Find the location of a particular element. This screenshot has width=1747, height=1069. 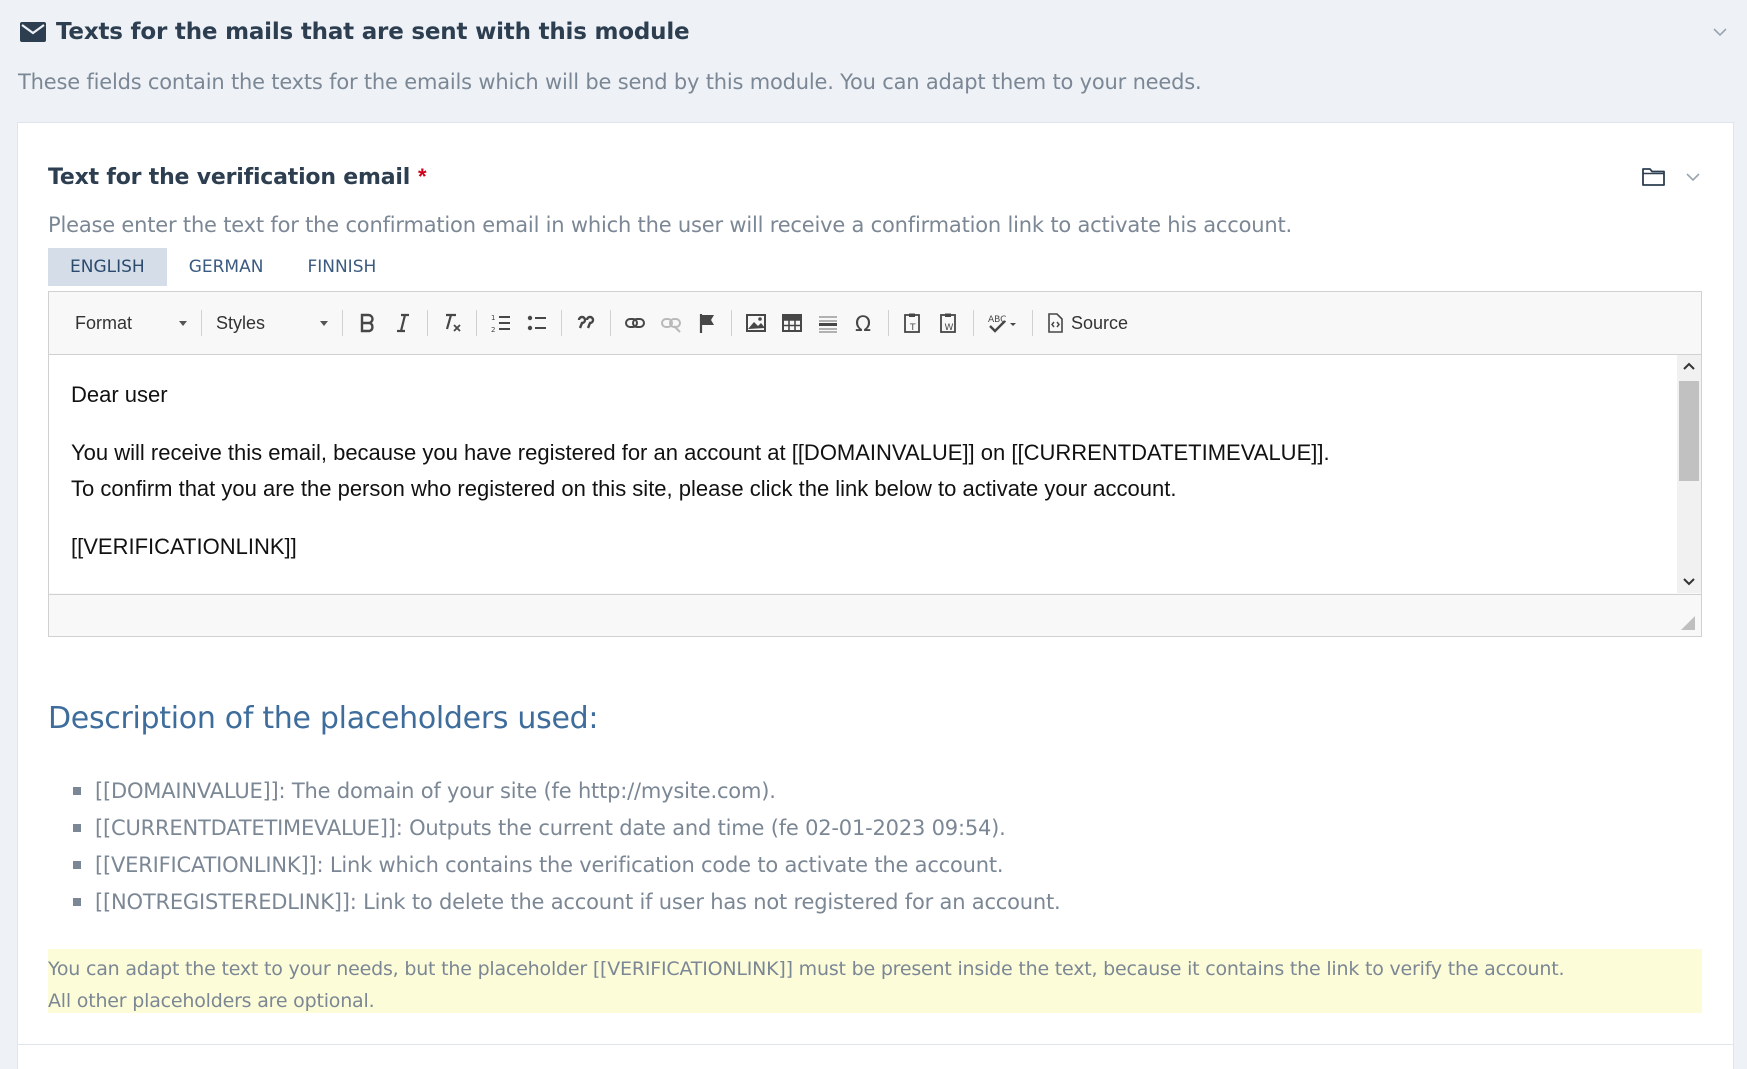

svg-text: 1 is located at coordinates (493, 318).